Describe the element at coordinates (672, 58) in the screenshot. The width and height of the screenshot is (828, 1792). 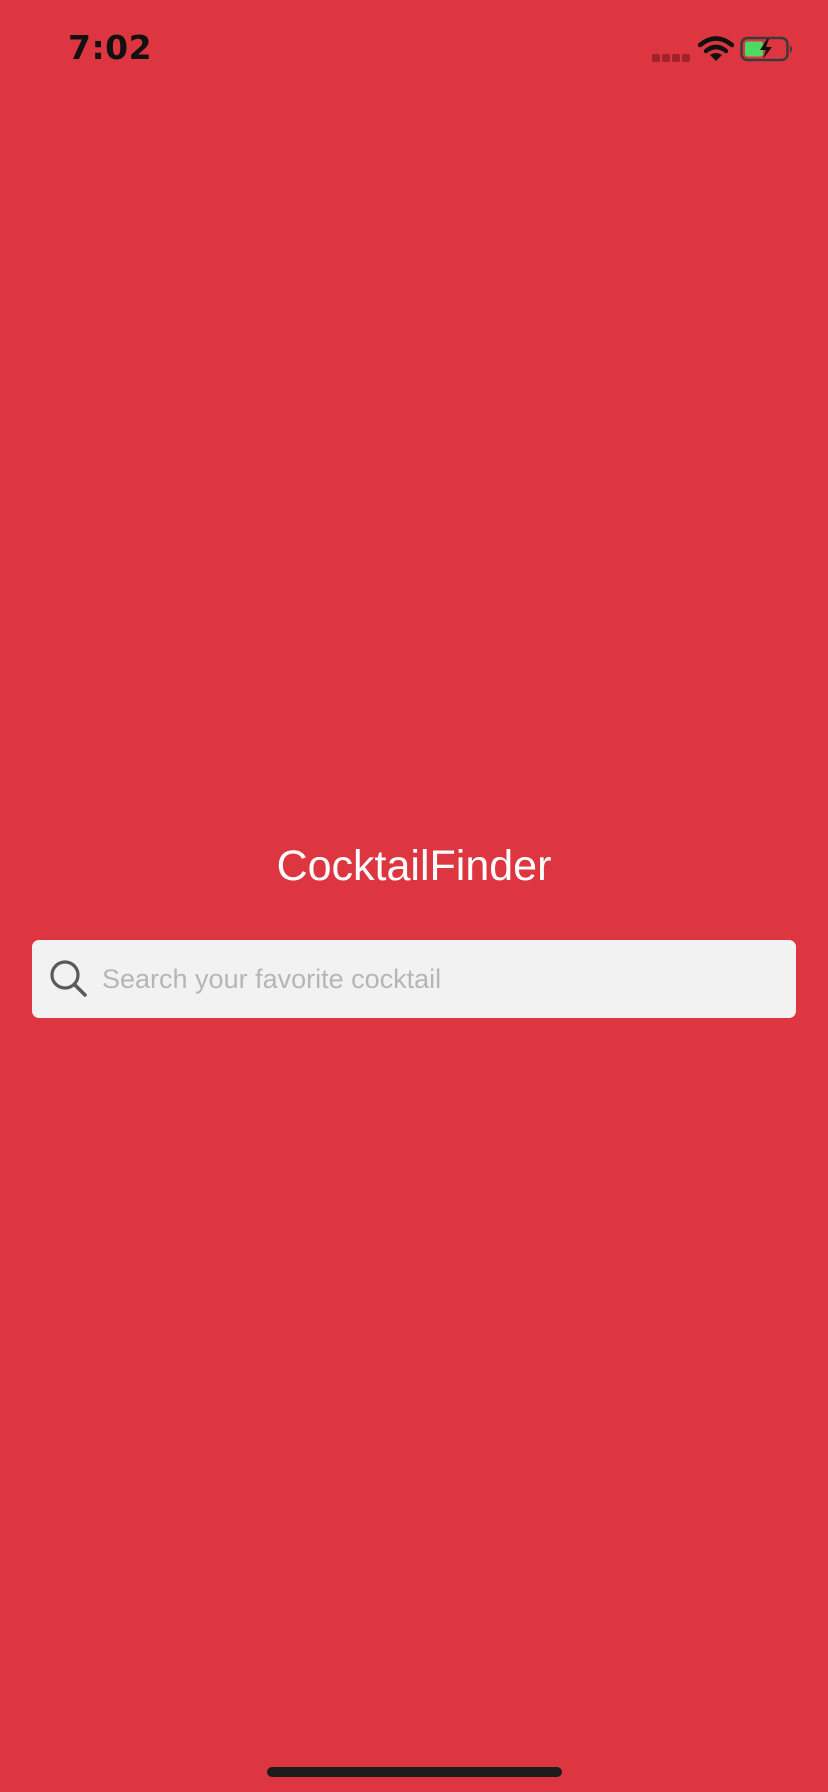
I see `signal-icon` at that location.